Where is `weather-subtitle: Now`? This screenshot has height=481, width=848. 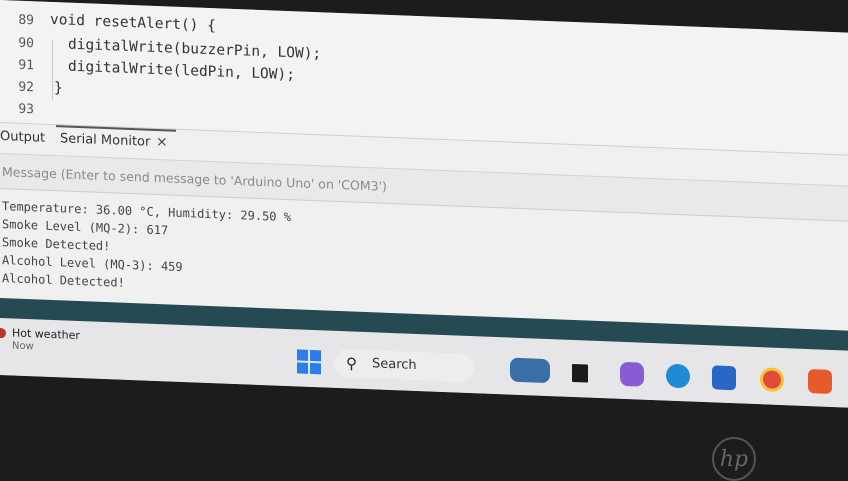 weather-subtitle: Now is located at coordinates (23, 346).